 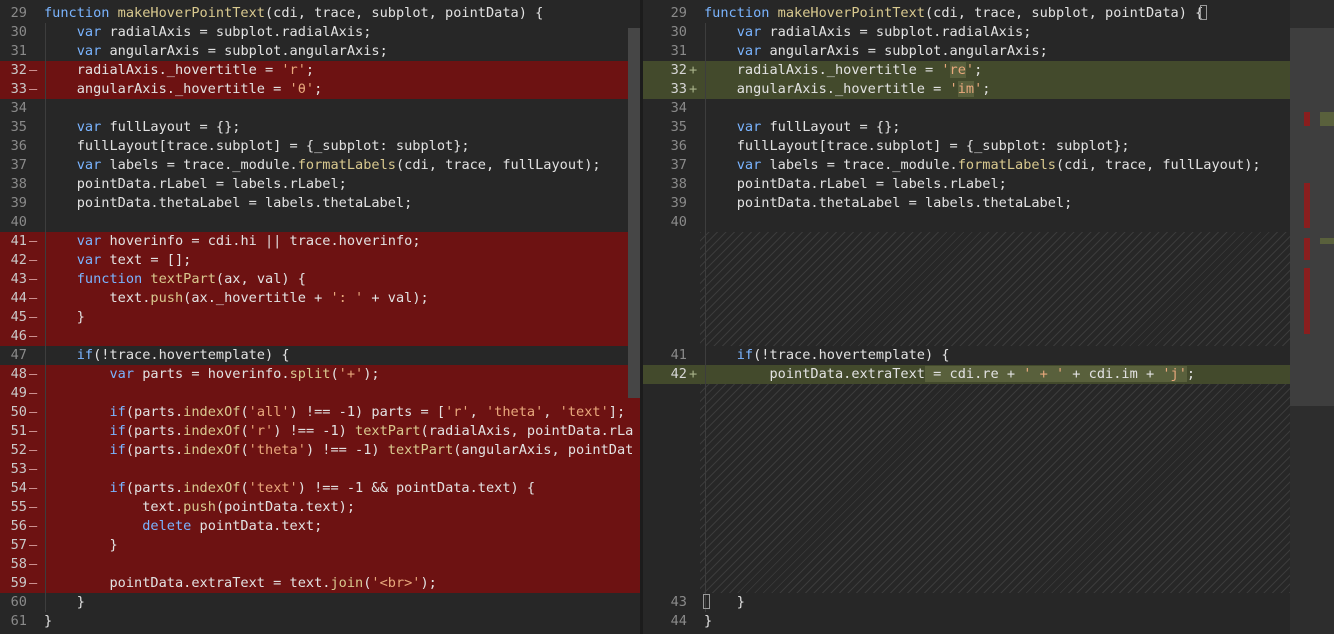 I want to click on deleted-line: 55— text.push(pointData.text);, so click(x=320, y=507).